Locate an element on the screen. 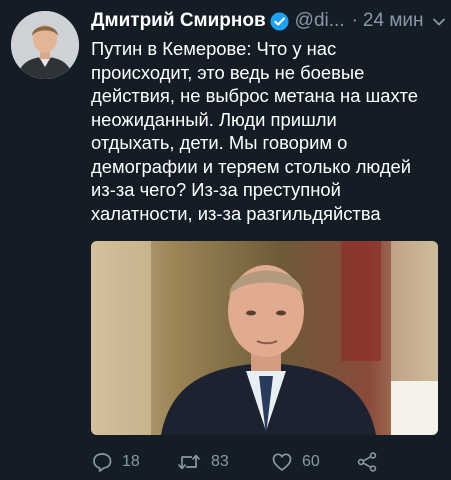 This screenshot has height=480, width=451. heart-icon is located at coordinates (282, 462).